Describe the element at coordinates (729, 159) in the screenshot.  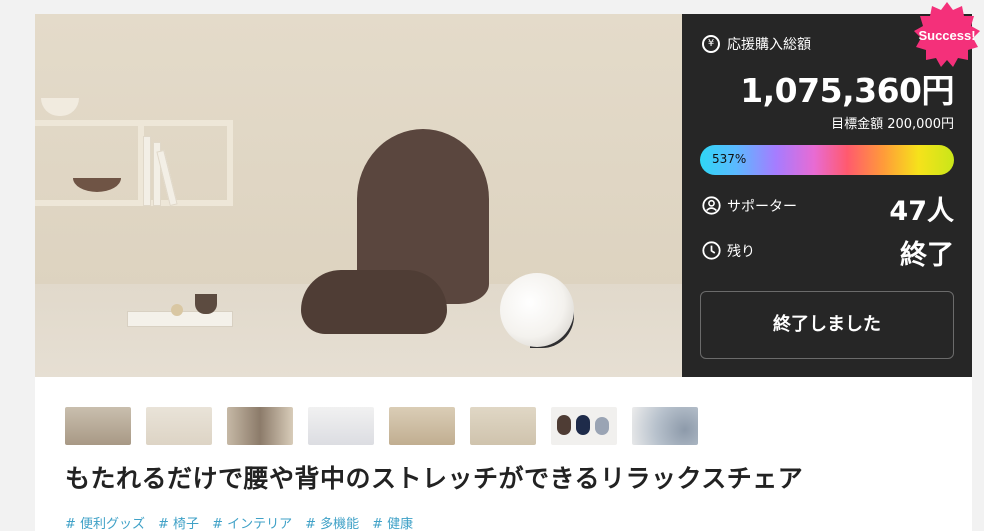
I see `progress-percent: 537%` at that location.